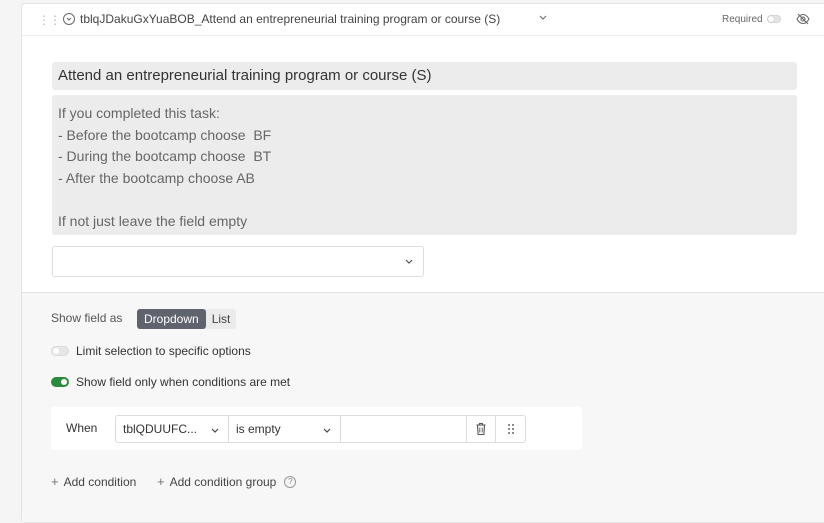 This screenshot has height=523, width=824. What do you see at coordinates (165, 156) in the screenshot?
I see `description-line: - During the bootcamp choose BT` at bounding box center [165, 156].